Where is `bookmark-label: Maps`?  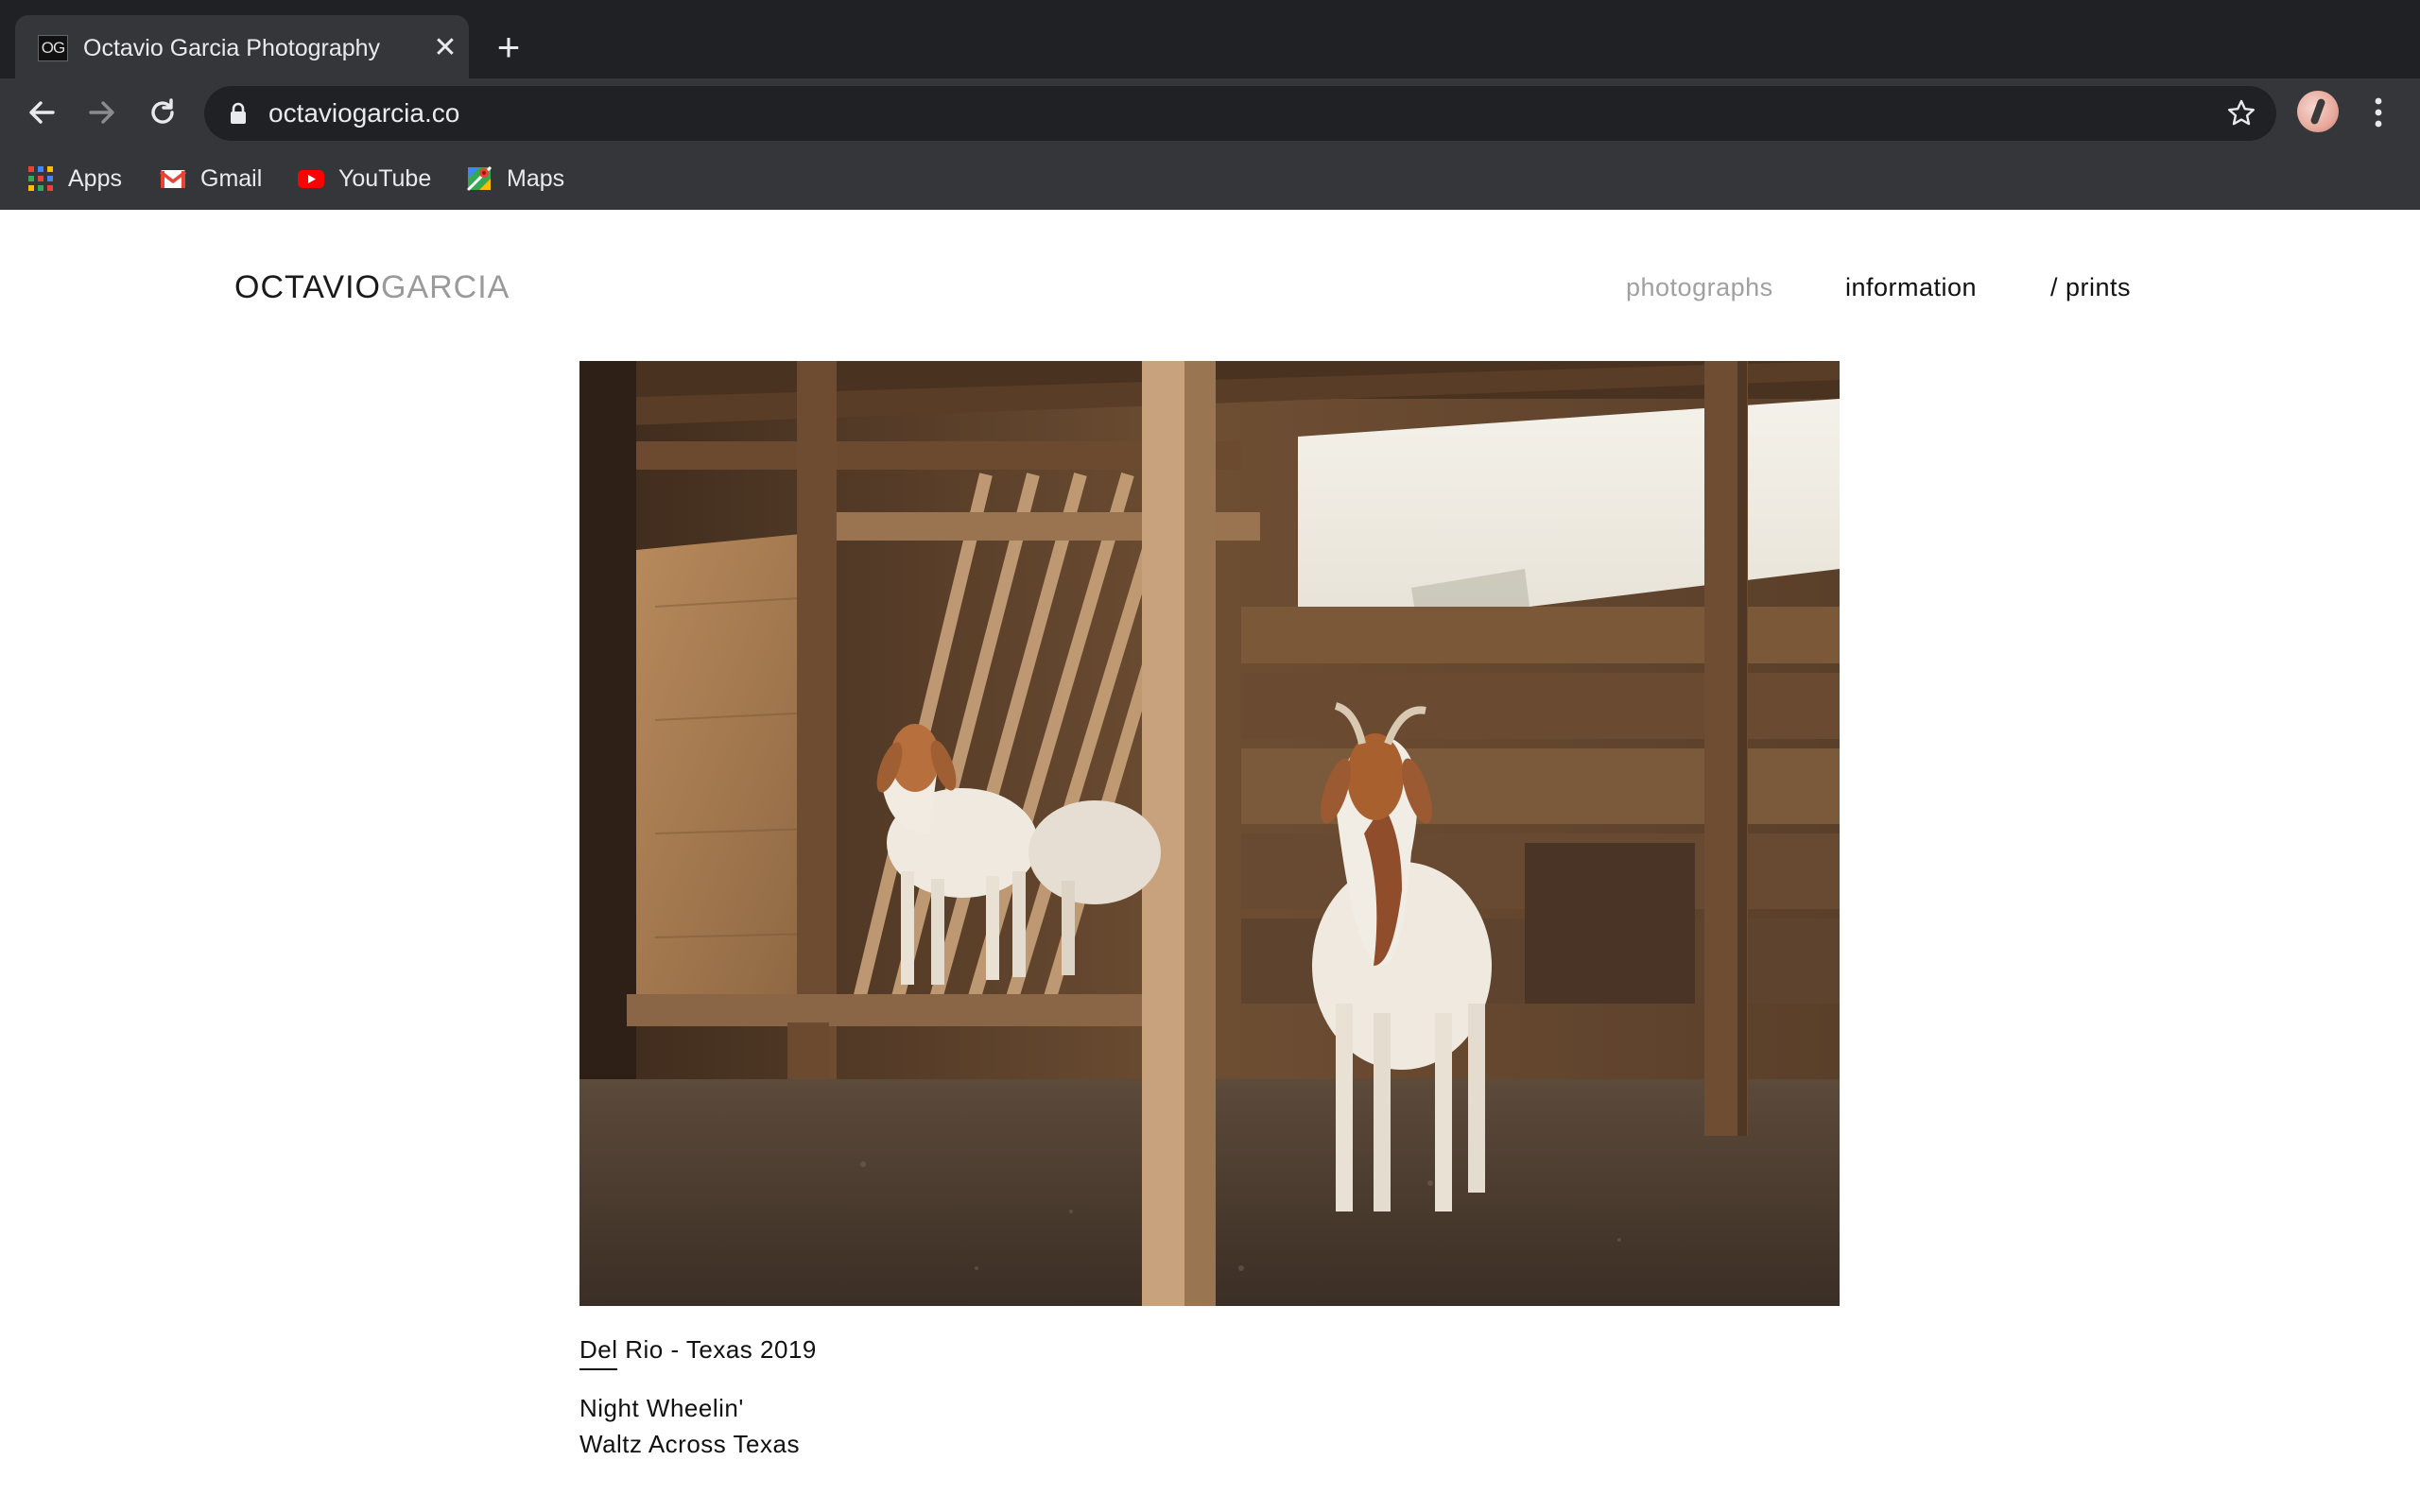
bookmark-label: Maps is located at coordinates (536, 178).